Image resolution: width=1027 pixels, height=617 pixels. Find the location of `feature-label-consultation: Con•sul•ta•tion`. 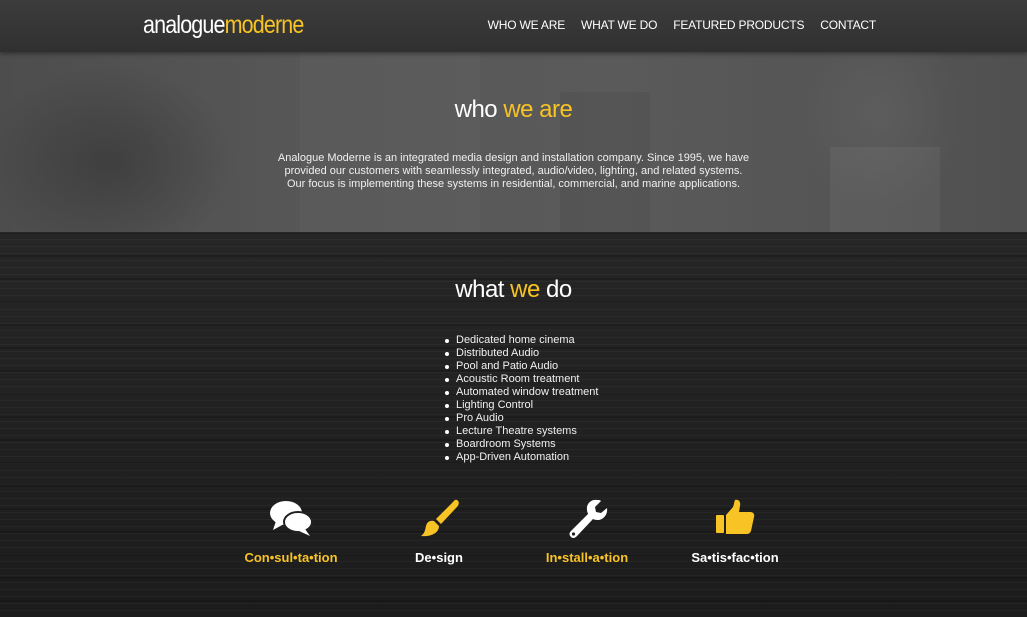

feature-label-consultation: Con•sul•ta•tion is located at coordinates (291, 557).